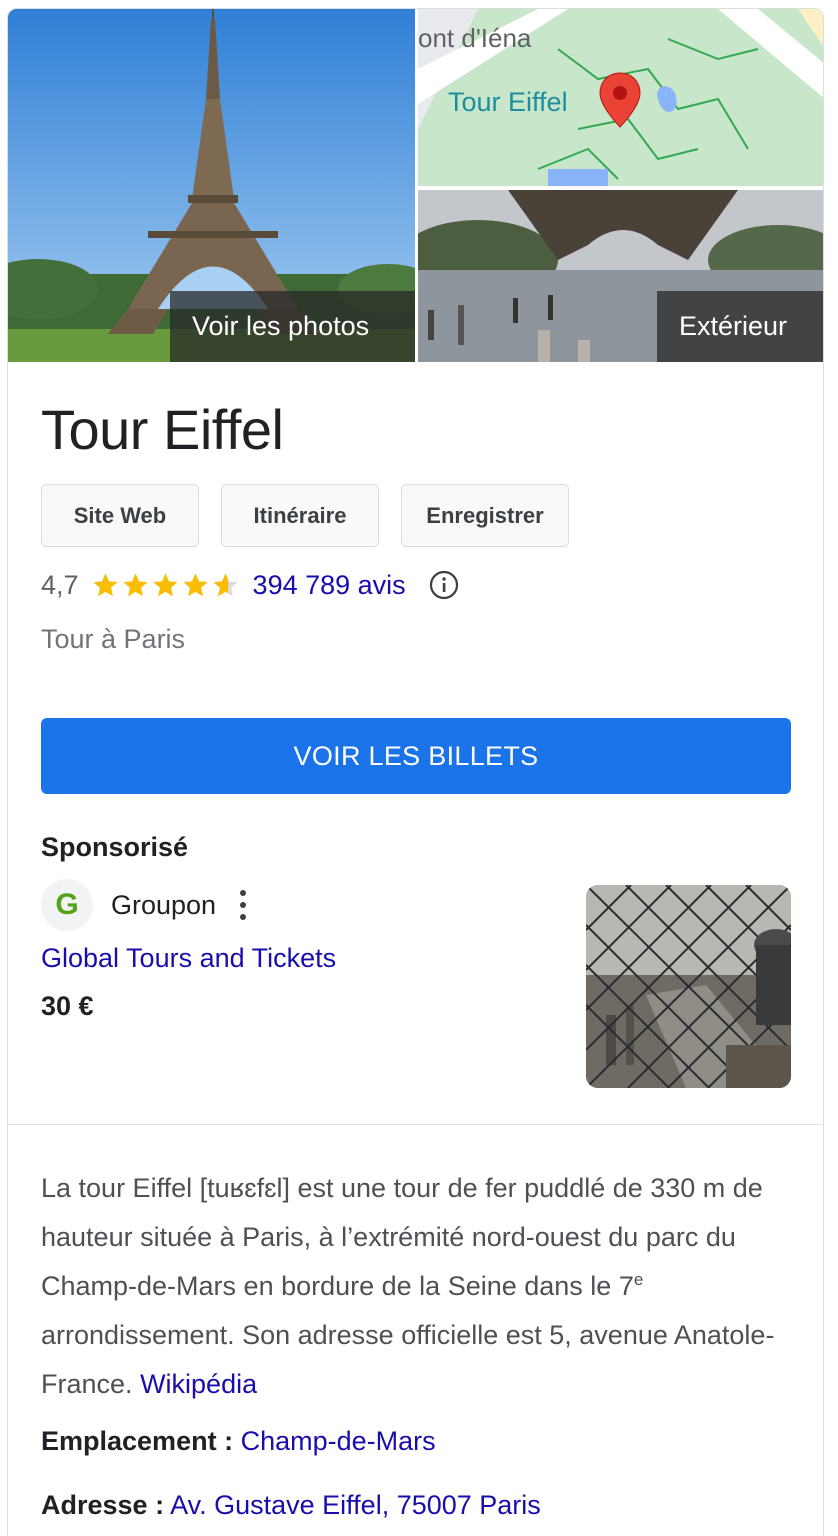 The image size is (838, 1536). Describe the element at coordinates (250, 585) in the screenshot. I see `rating-row: 4,7 394 789 avis` at that location.